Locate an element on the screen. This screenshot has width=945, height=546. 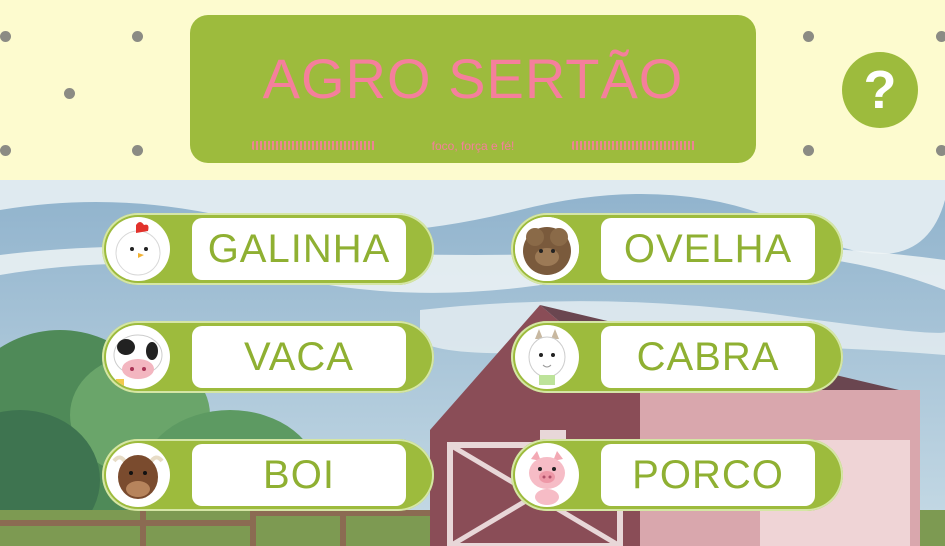
animal-label: OVELHA is located at coordinates (708, 249).